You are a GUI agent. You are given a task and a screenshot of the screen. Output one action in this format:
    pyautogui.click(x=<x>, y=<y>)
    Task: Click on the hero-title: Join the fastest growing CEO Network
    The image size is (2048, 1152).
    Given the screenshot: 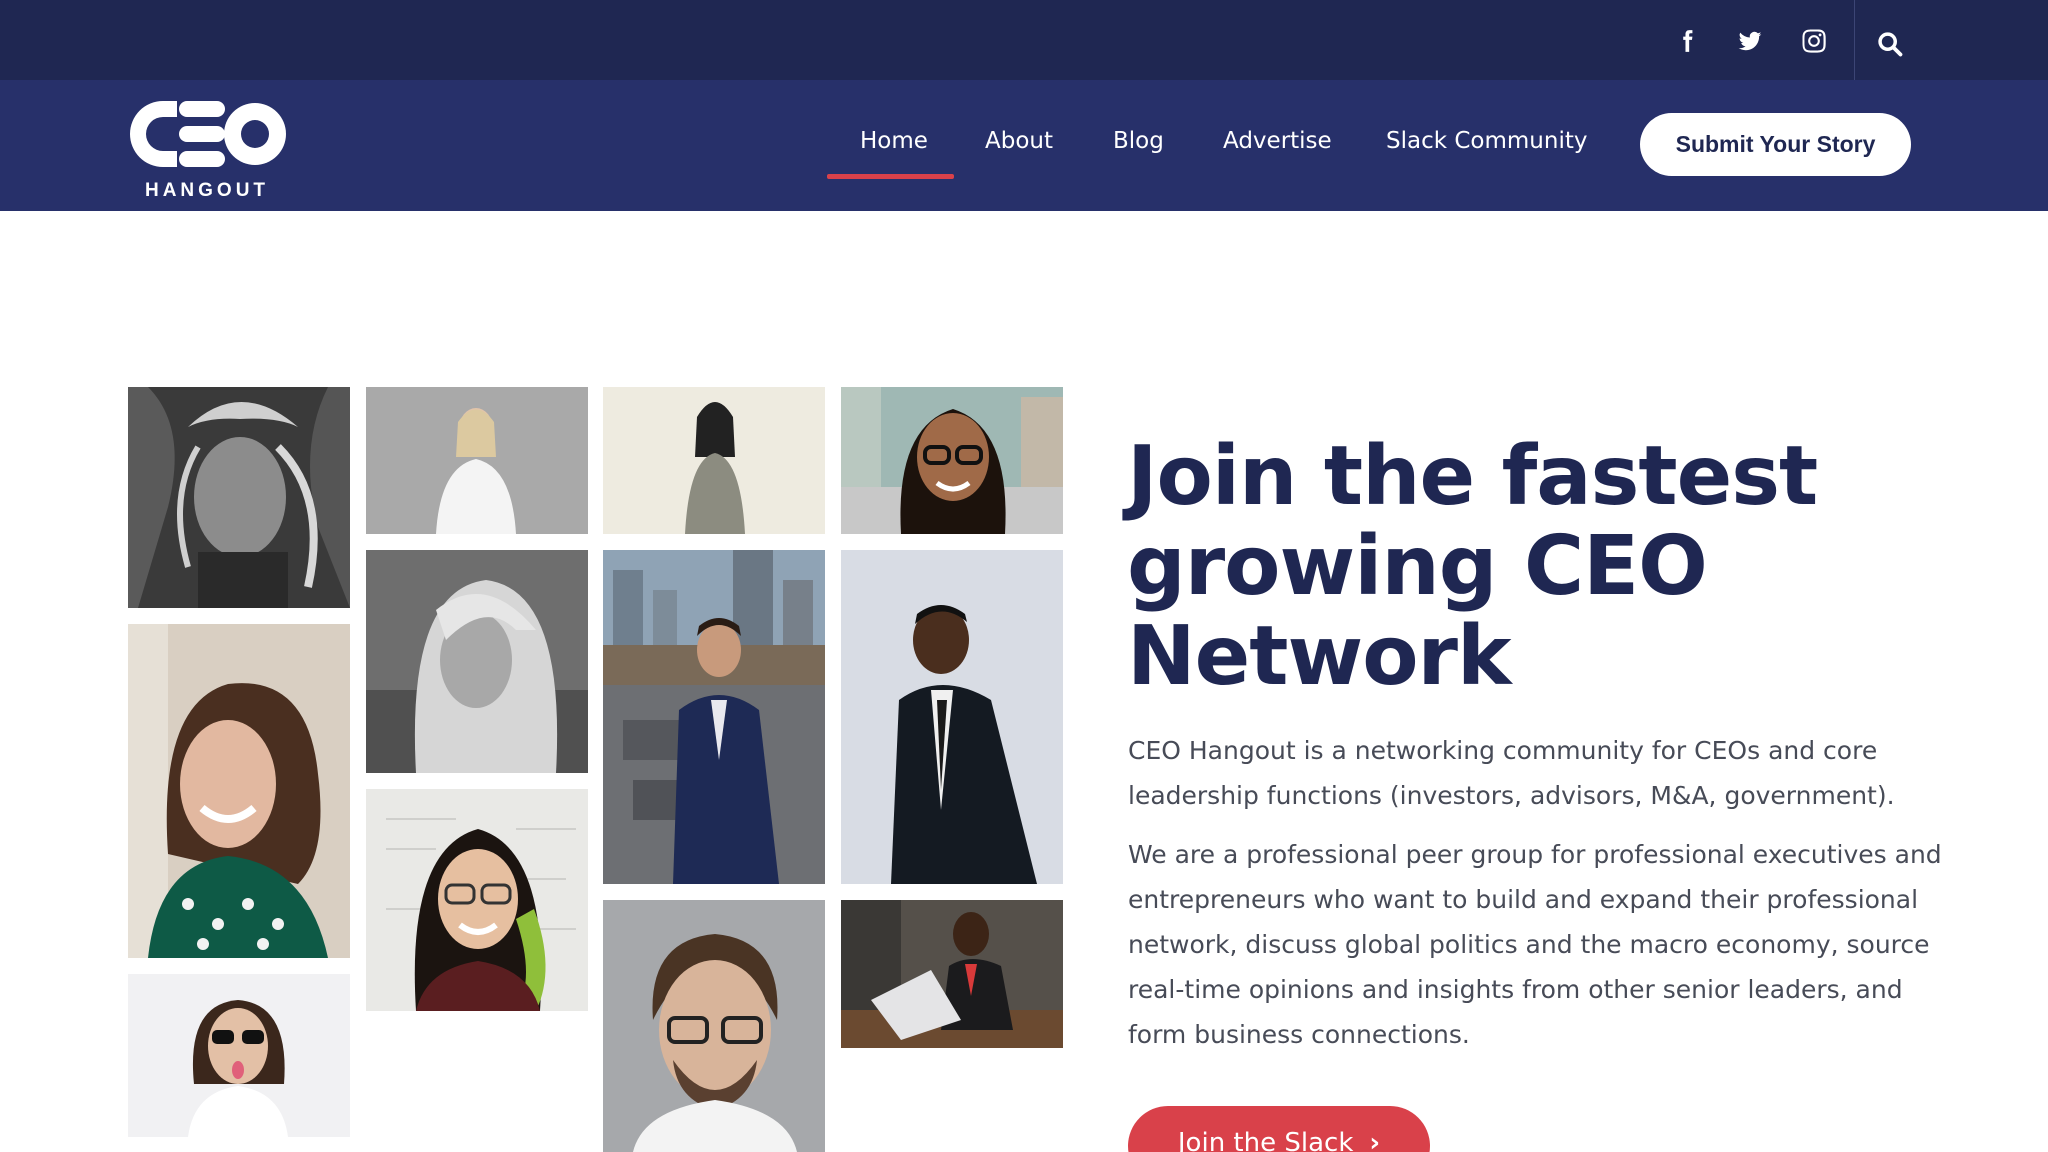 What is the action you would take?
    pyautogui.click(x=1472, y=566)
    